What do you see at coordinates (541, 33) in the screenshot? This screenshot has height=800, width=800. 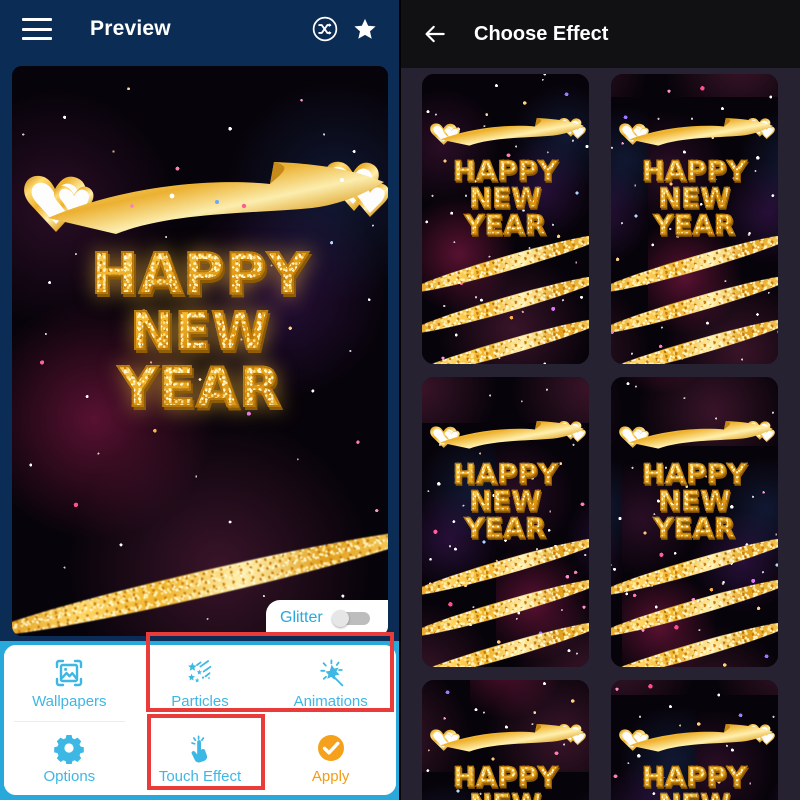 I see `choose-effect-title: Choose Effect` at bounding box center [541, 33].